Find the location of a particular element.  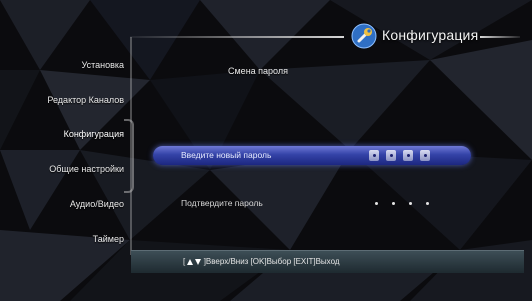

new-password-row: Введите новый пароль is located at coordinates (312, 155).